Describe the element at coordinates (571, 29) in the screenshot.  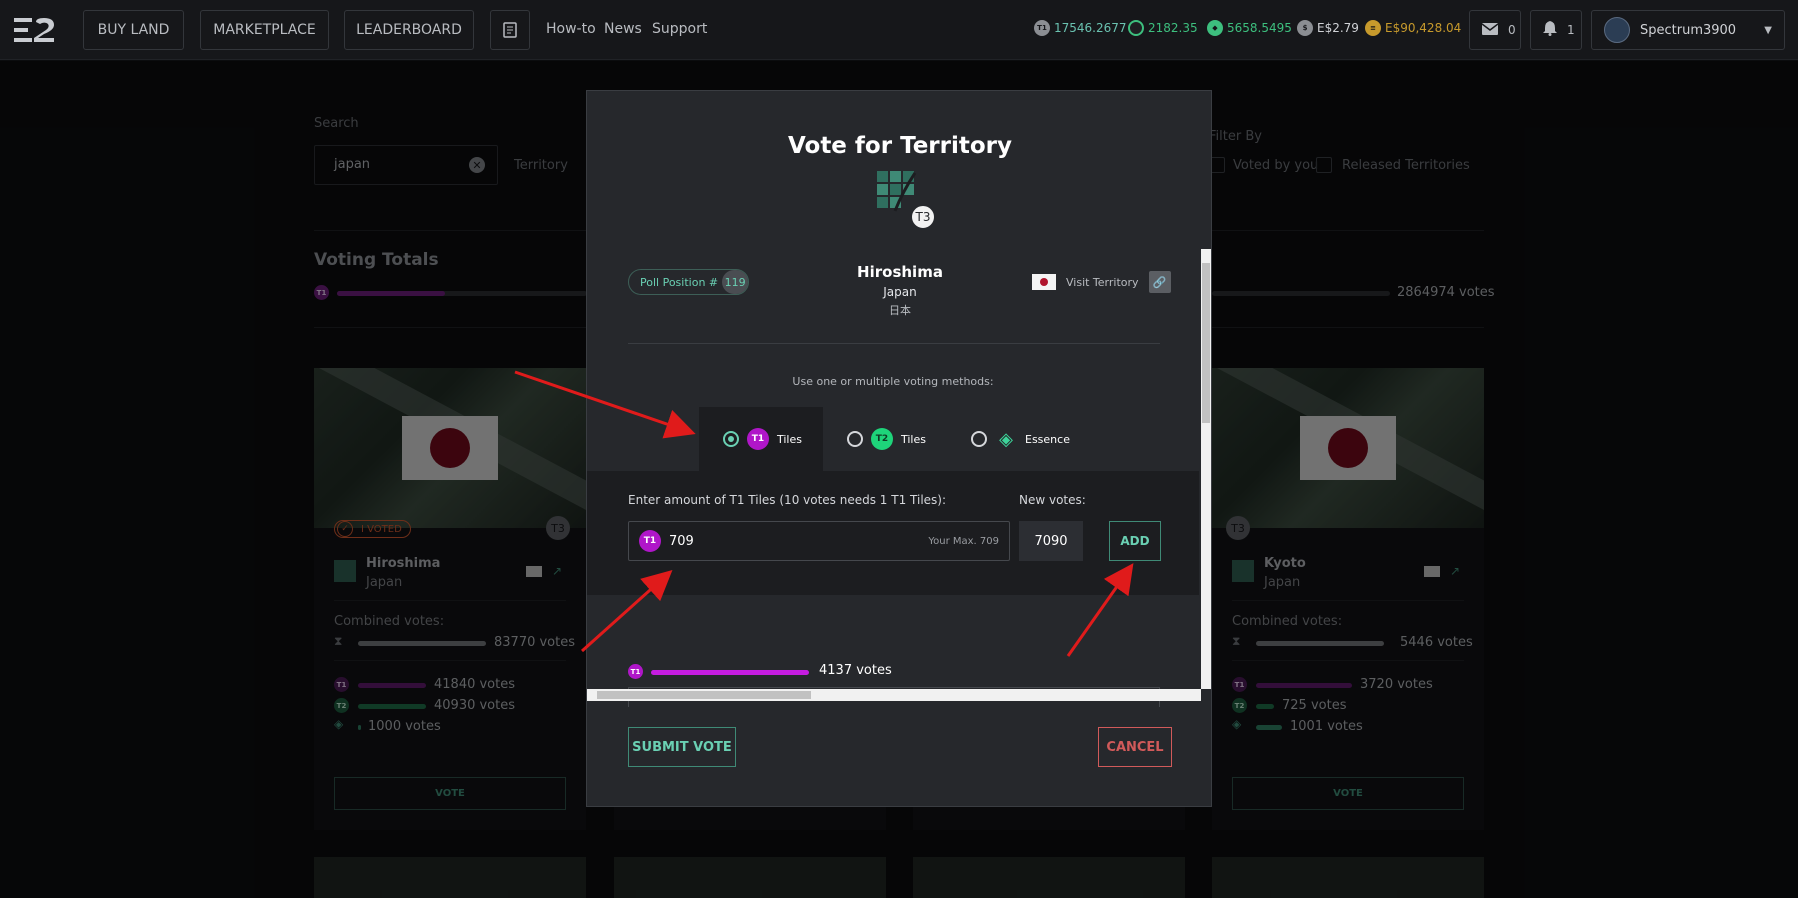
I see `how-to-link: How-to` at that location.